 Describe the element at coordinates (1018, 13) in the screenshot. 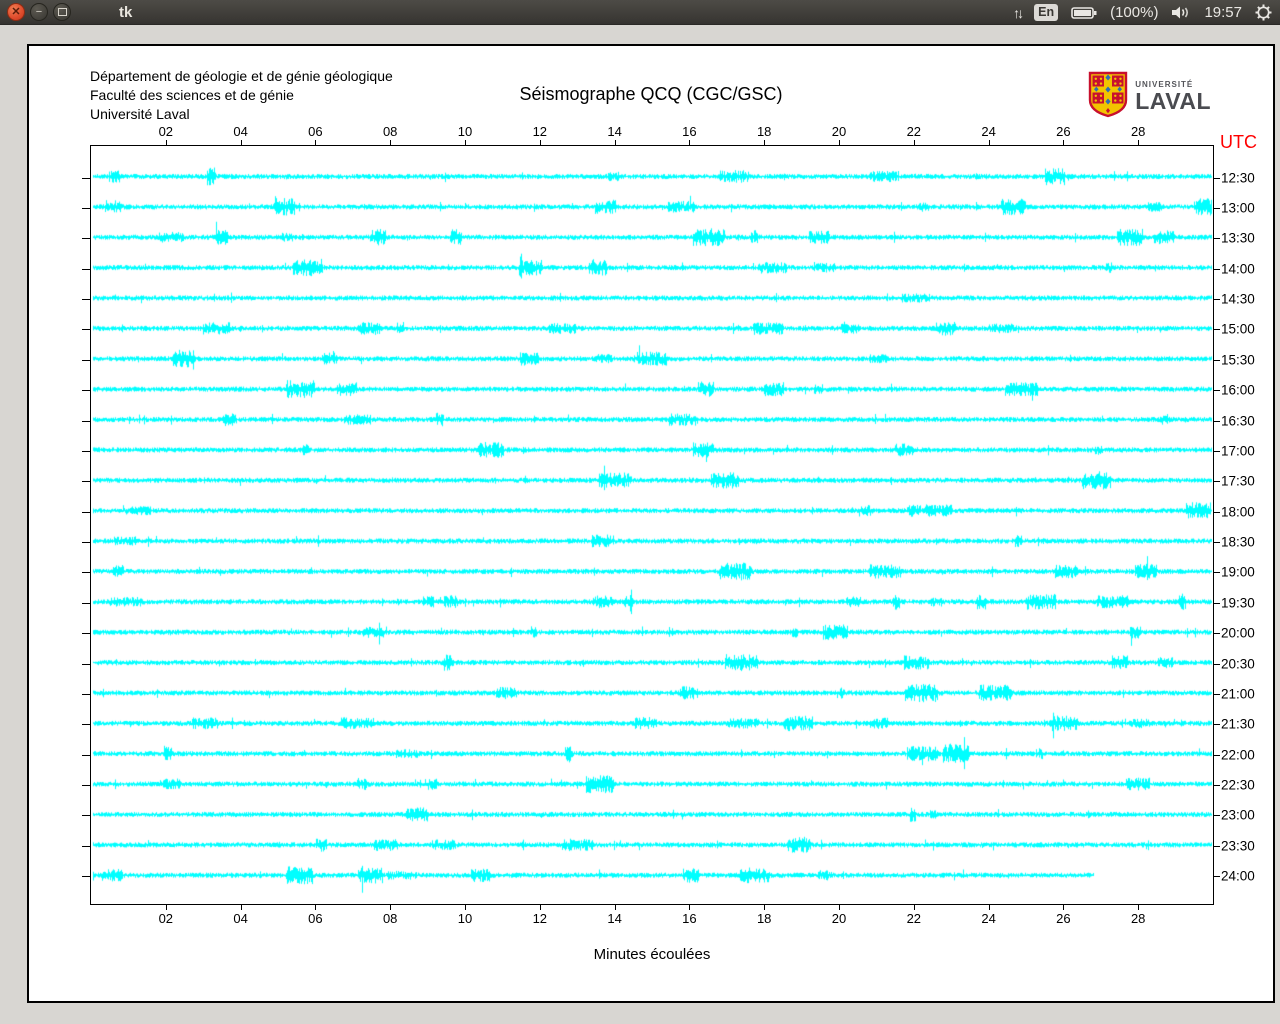

I see `network-arrows-icon: ↑↓` at that location.